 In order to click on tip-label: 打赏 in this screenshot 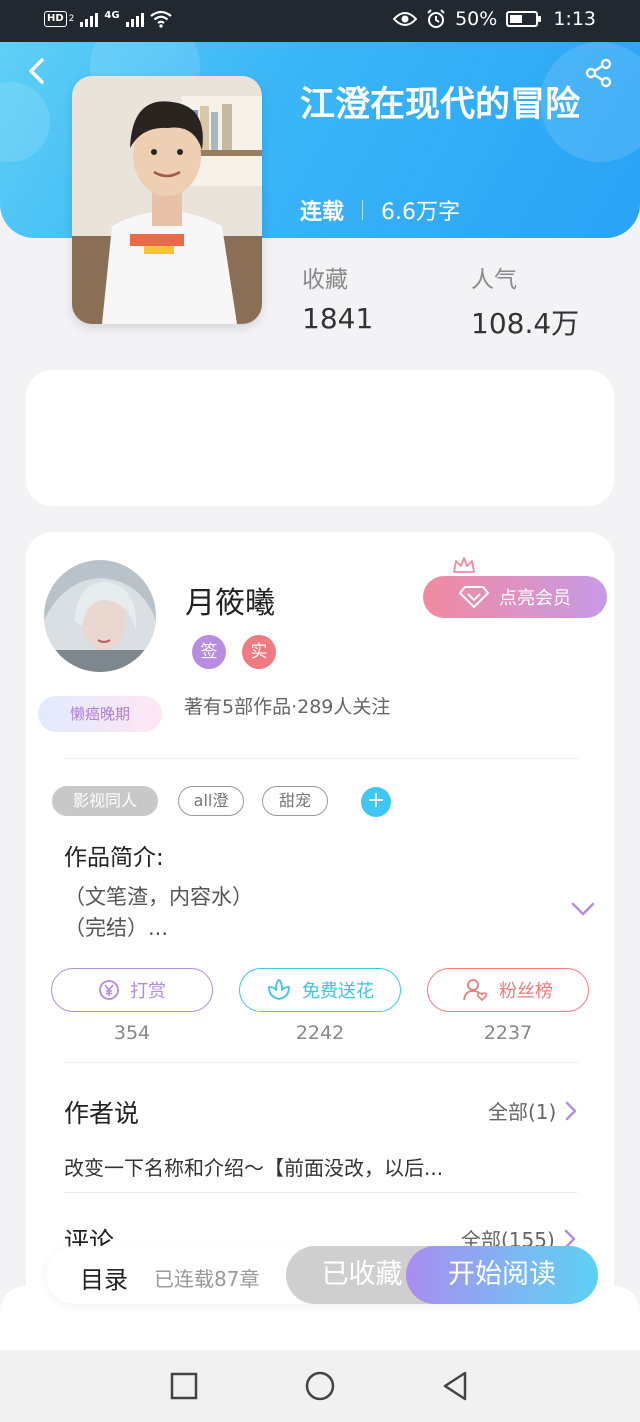, I will do `click(148, 991)`.